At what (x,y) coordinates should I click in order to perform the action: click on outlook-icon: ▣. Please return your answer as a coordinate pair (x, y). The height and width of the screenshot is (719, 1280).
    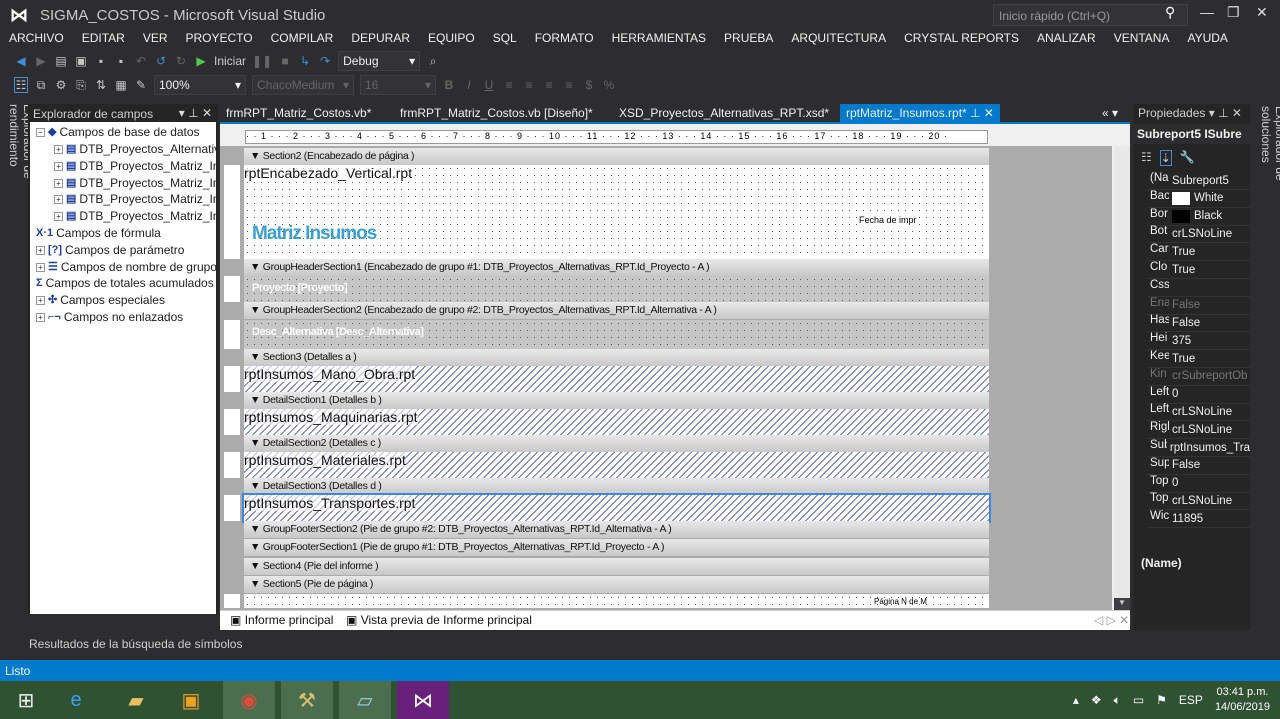
    Looking at the image, I should click on (191, 700).